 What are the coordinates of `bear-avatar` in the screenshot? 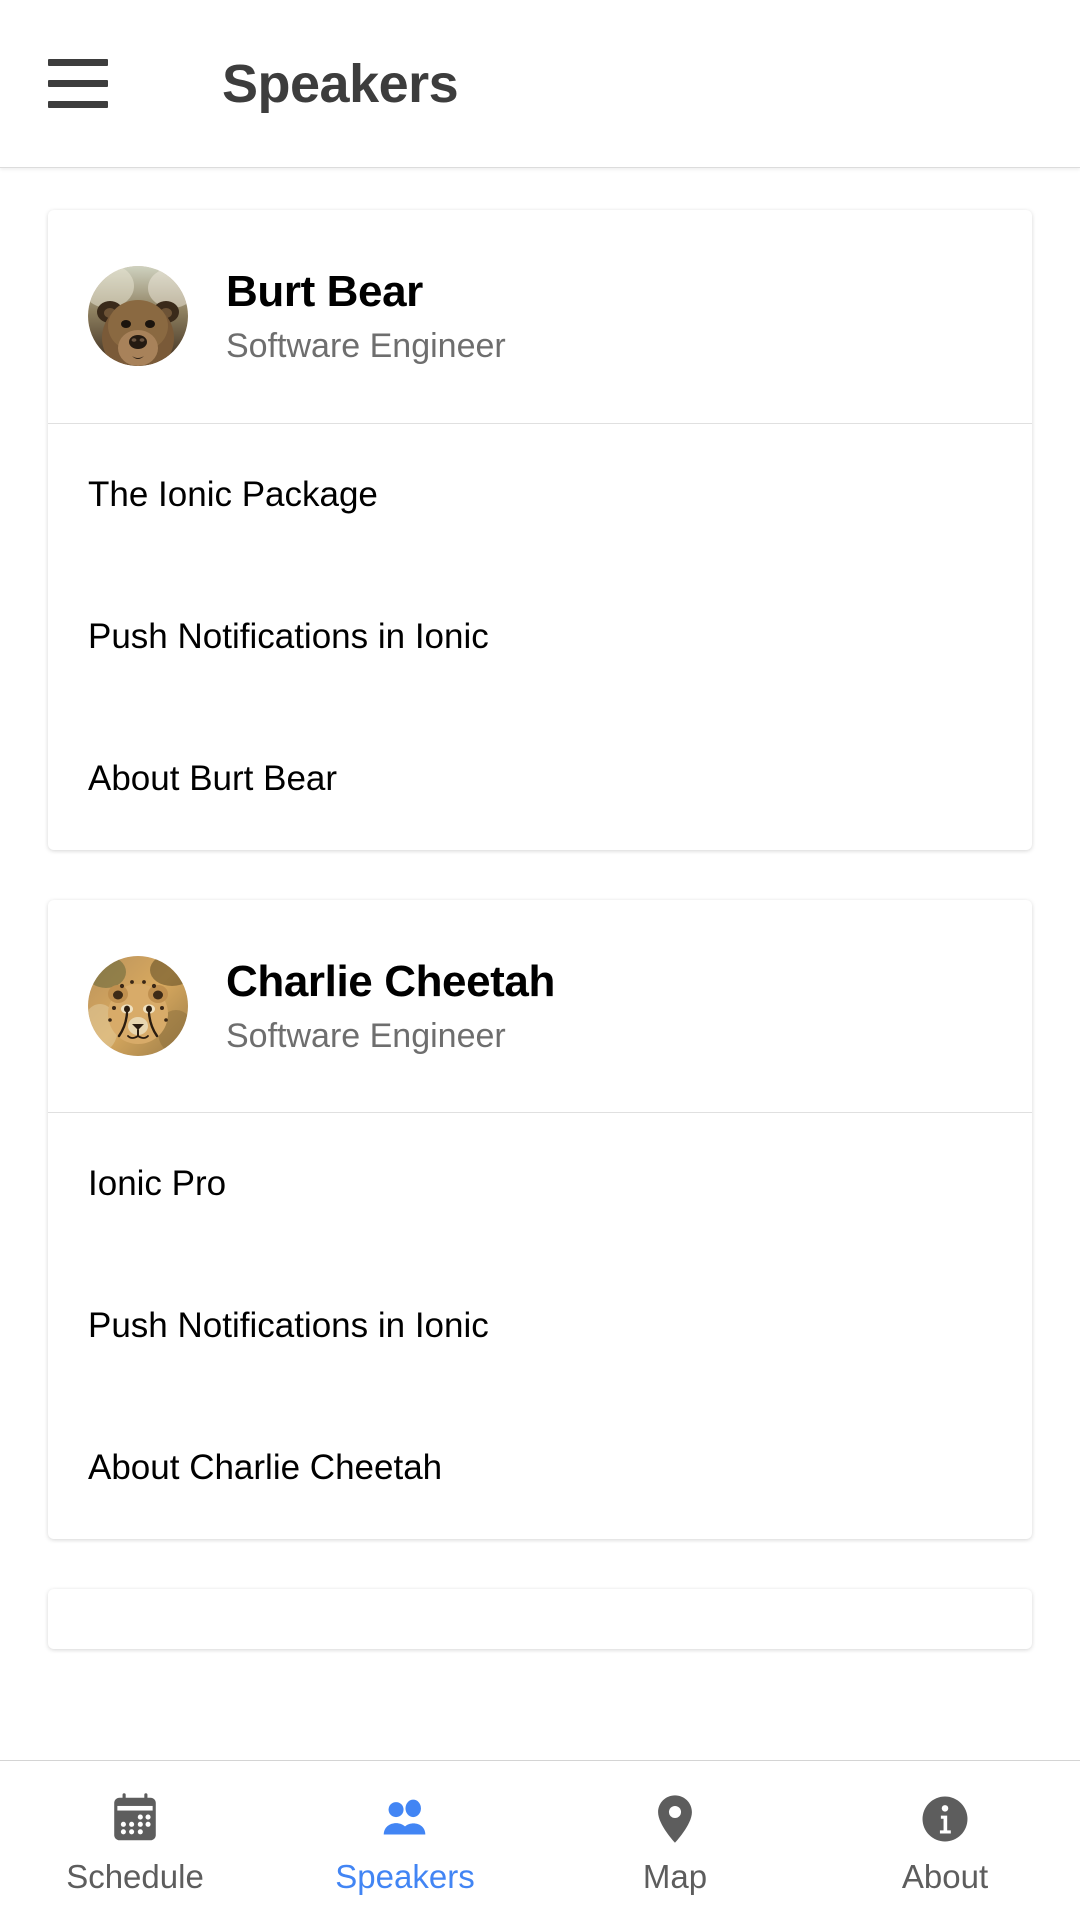 It's located at (138, 316).